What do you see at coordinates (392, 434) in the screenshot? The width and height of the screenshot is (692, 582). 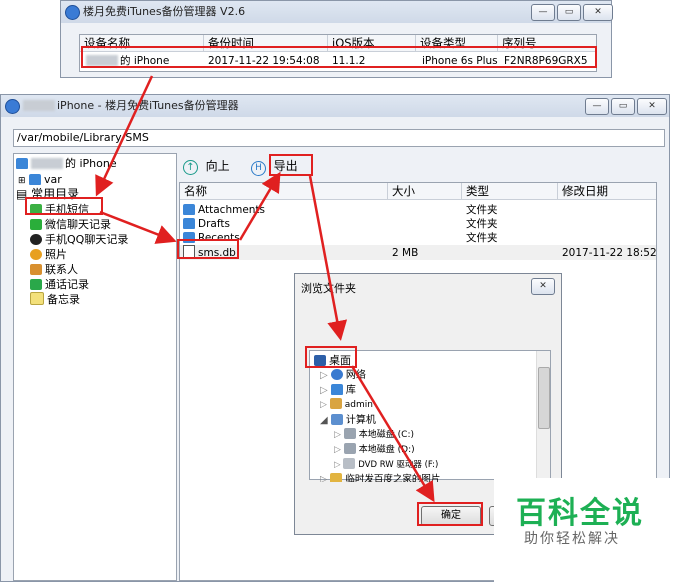 I see `arrow-desktop-to-ok` at bounding box center [392, 434].